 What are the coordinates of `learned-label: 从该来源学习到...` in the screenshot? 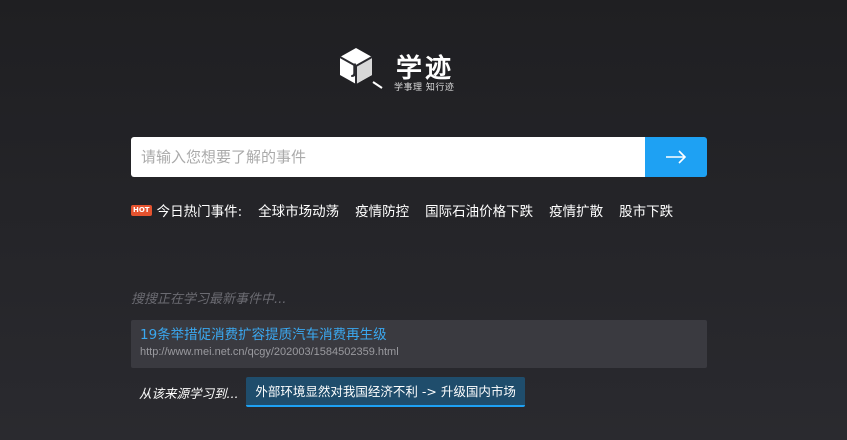 It's located at (189, 393).